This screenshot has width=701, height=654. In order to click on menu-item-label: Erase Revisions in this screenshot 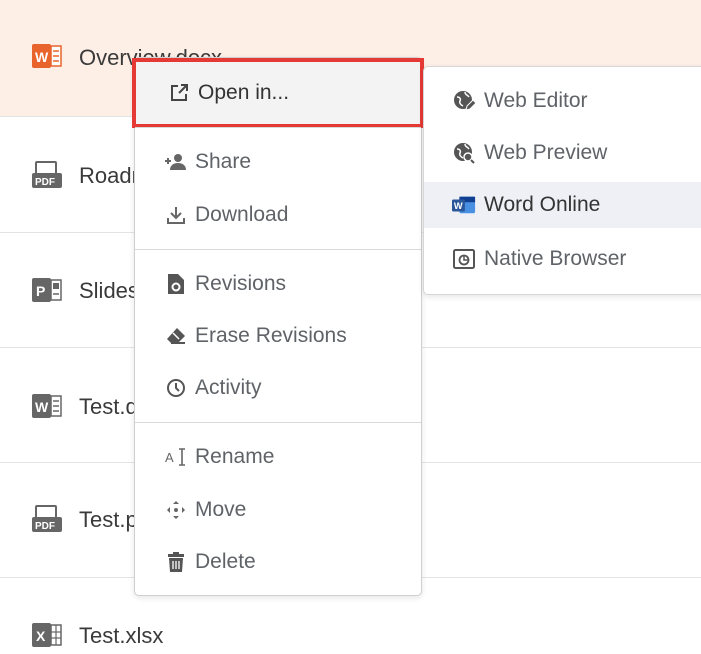, I will do `click(271, 335)`.